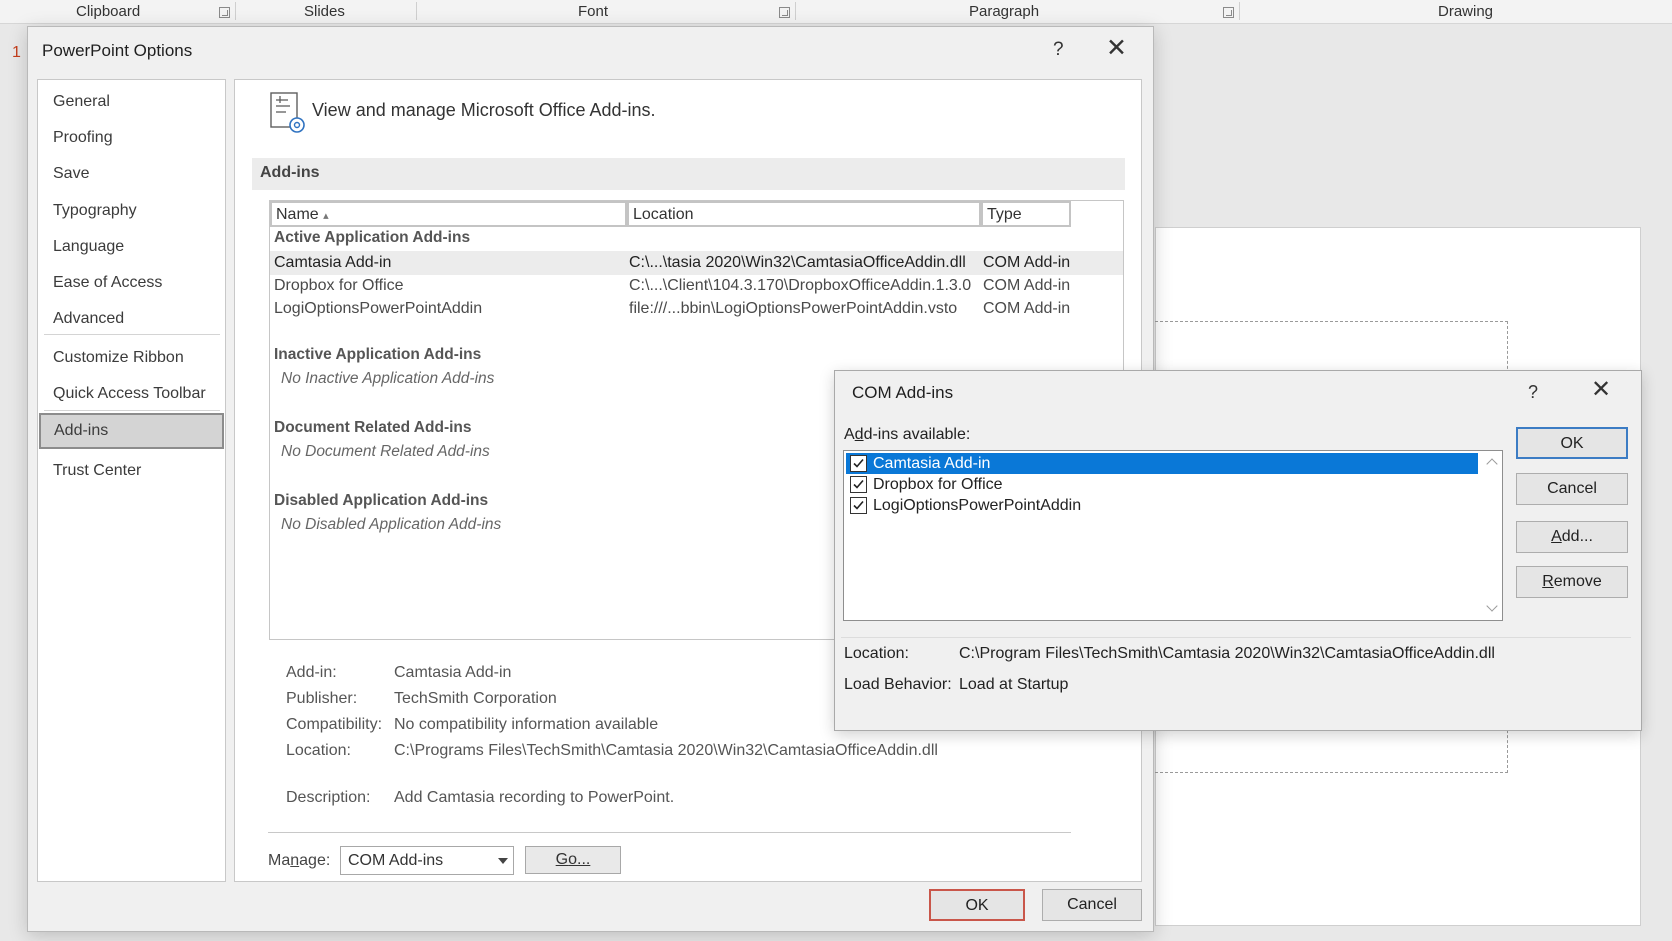 The height and width of the screenshot is (941, 1672). I want to click on list-item-label: Camtasia Add-in, so click(932, 463).